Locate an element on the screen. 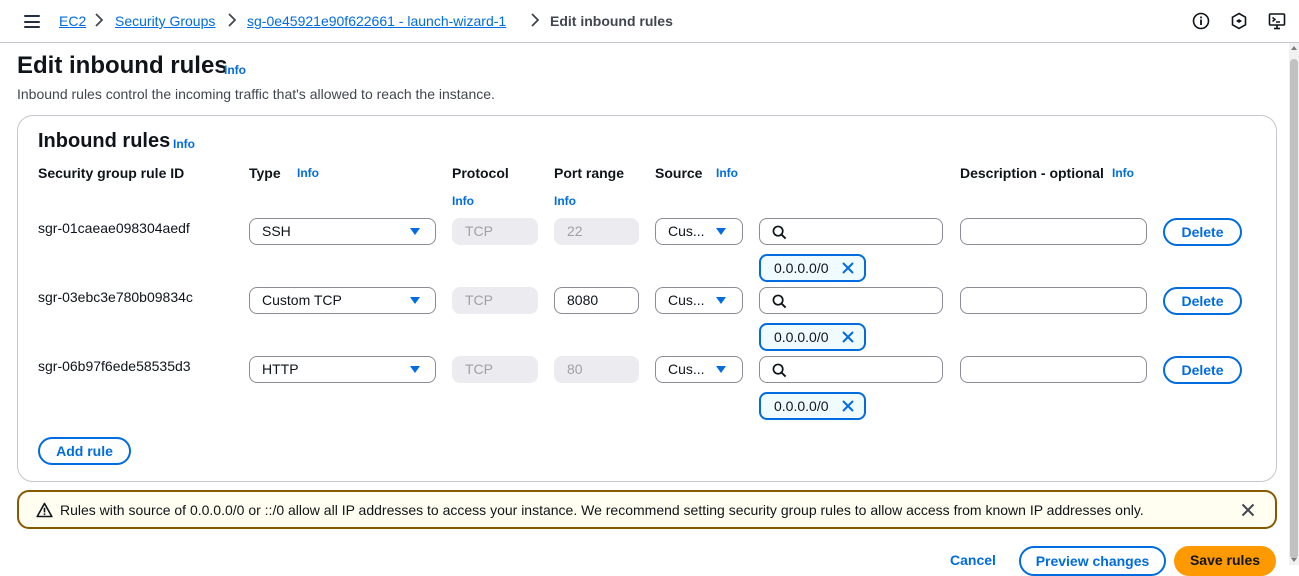 This screenshot has height=576, width=1299. rule-id: sgr-03ebc3e780b09834c is located at coordinates (115, 297).